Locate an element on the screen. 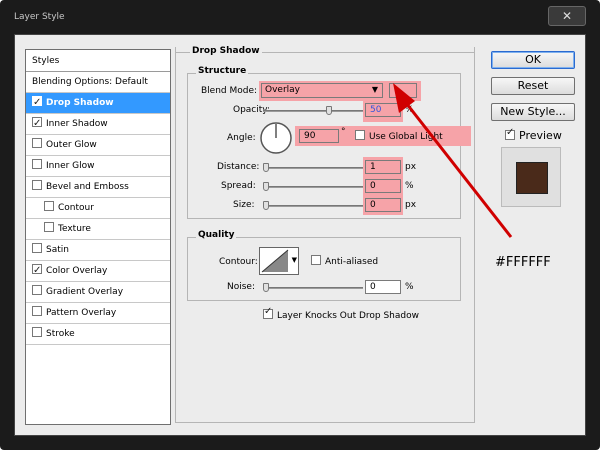  styles-item-label: Blending Options: Default is located at coordinates (90, 82).